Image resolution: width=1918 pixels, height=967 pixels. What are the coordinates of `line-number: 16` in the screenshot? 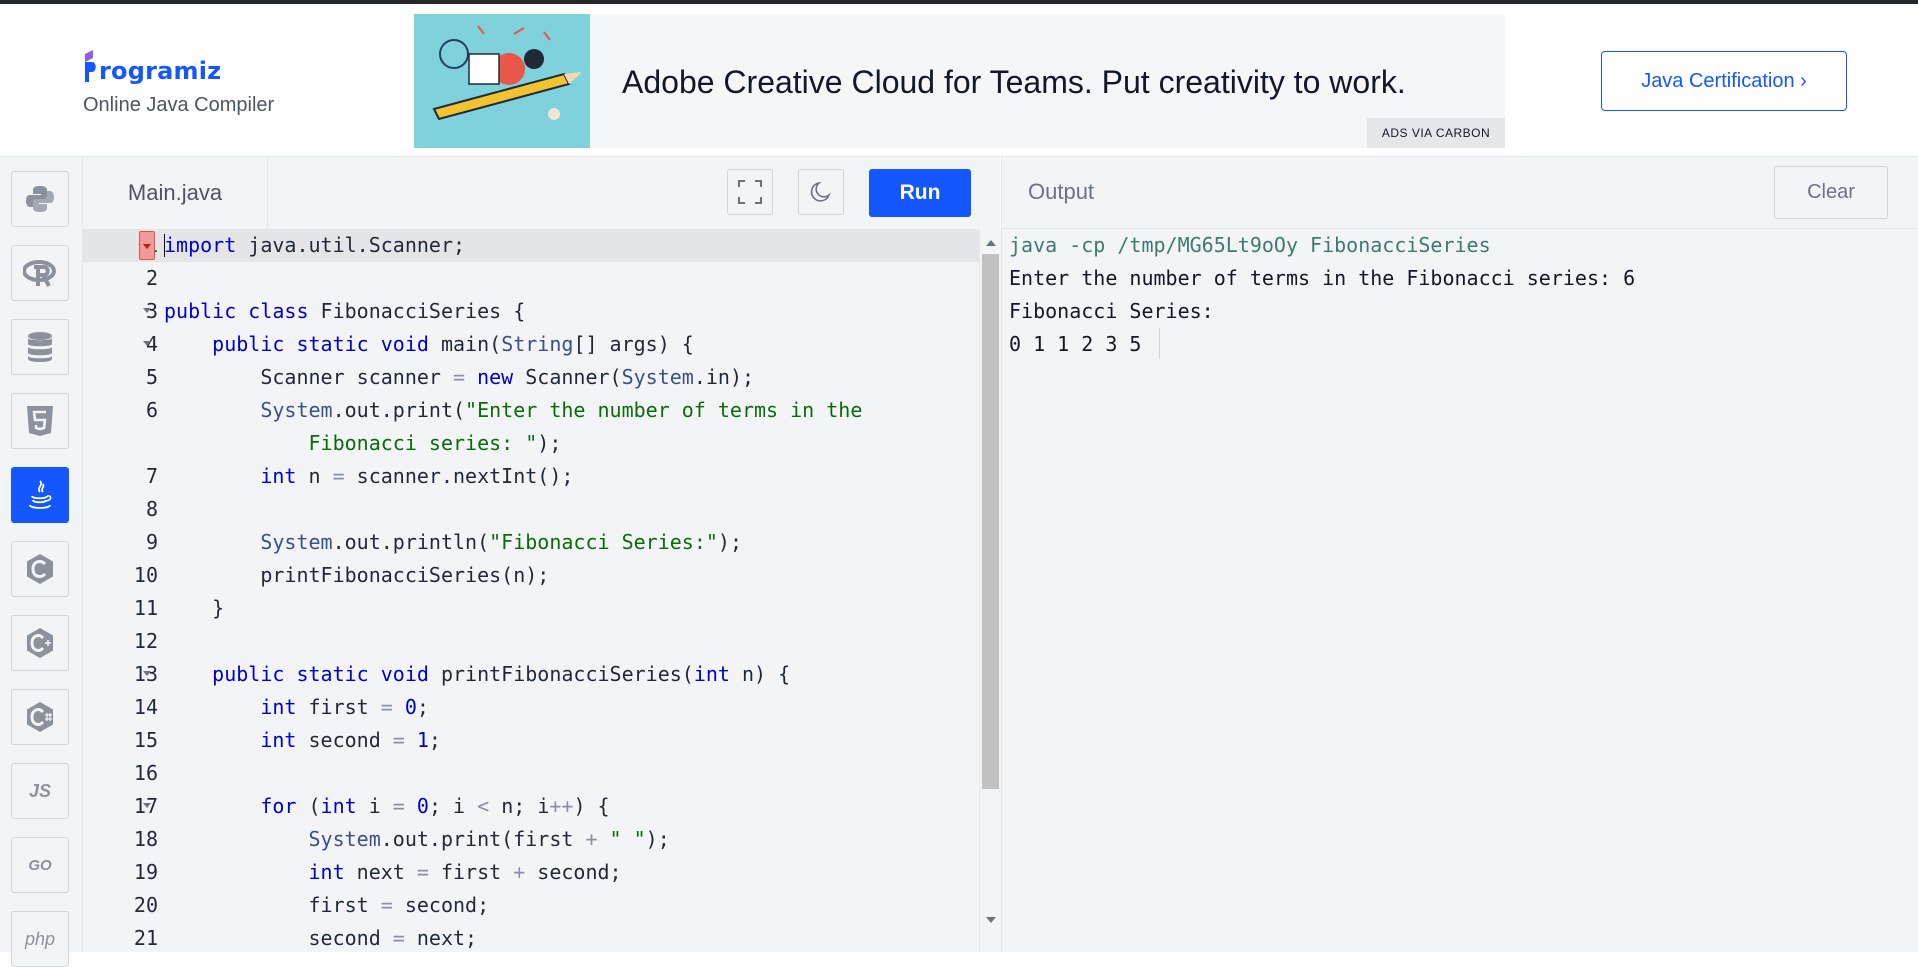 It's located at (145, 773).